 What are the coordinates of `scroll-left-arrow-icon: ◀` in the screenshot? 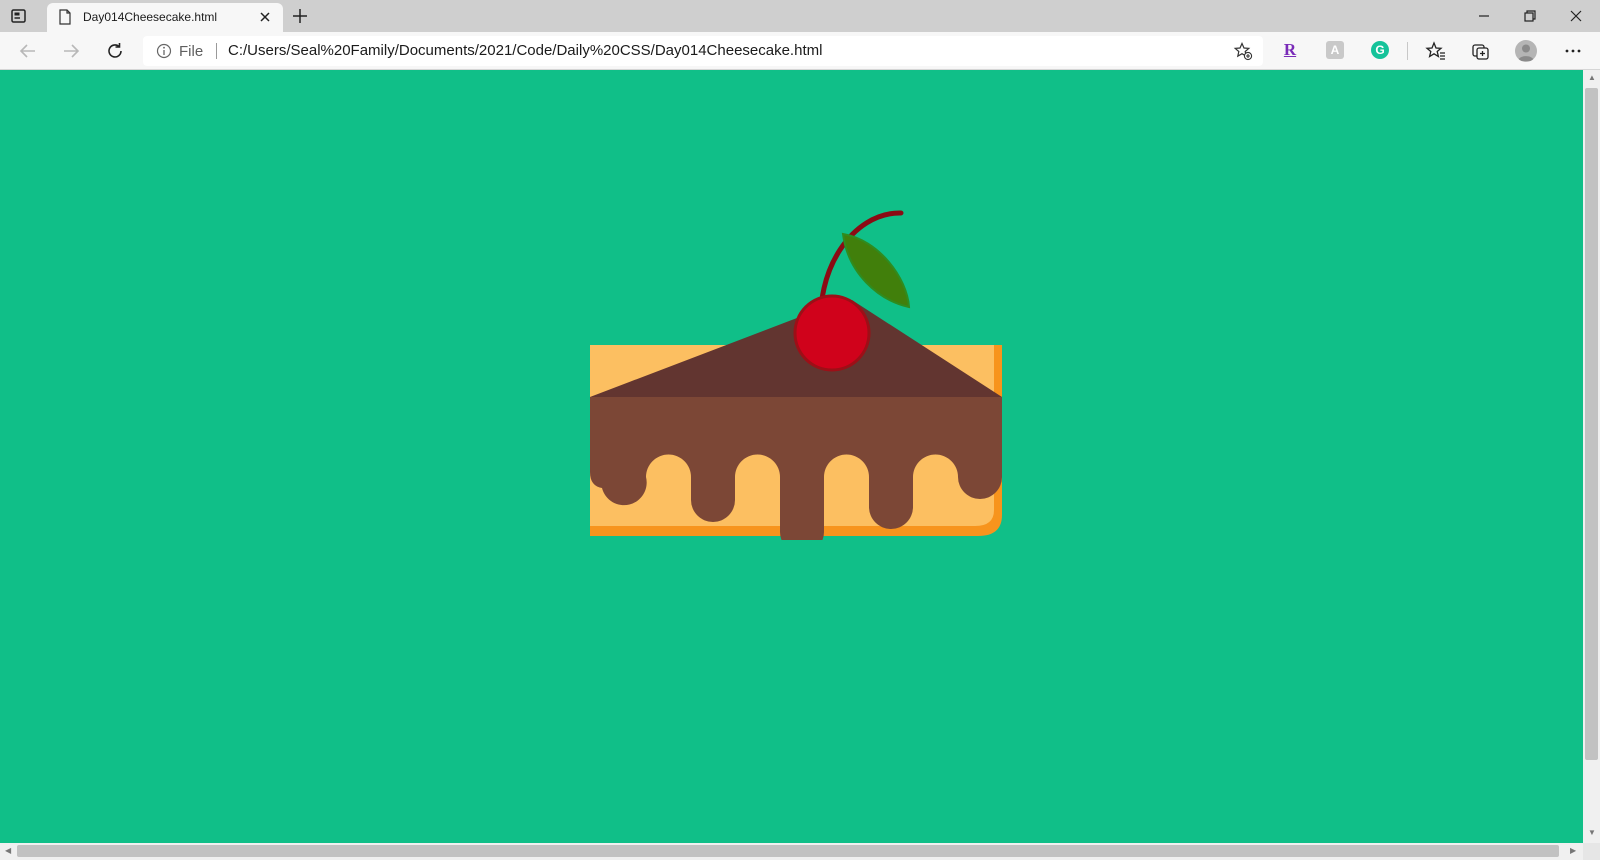 It's located at (8, 851).